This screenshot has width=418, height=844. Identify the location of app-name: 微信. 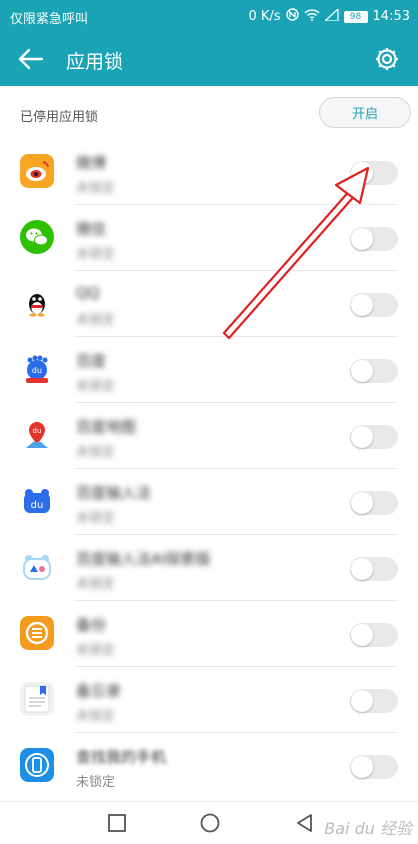
(91, 229).